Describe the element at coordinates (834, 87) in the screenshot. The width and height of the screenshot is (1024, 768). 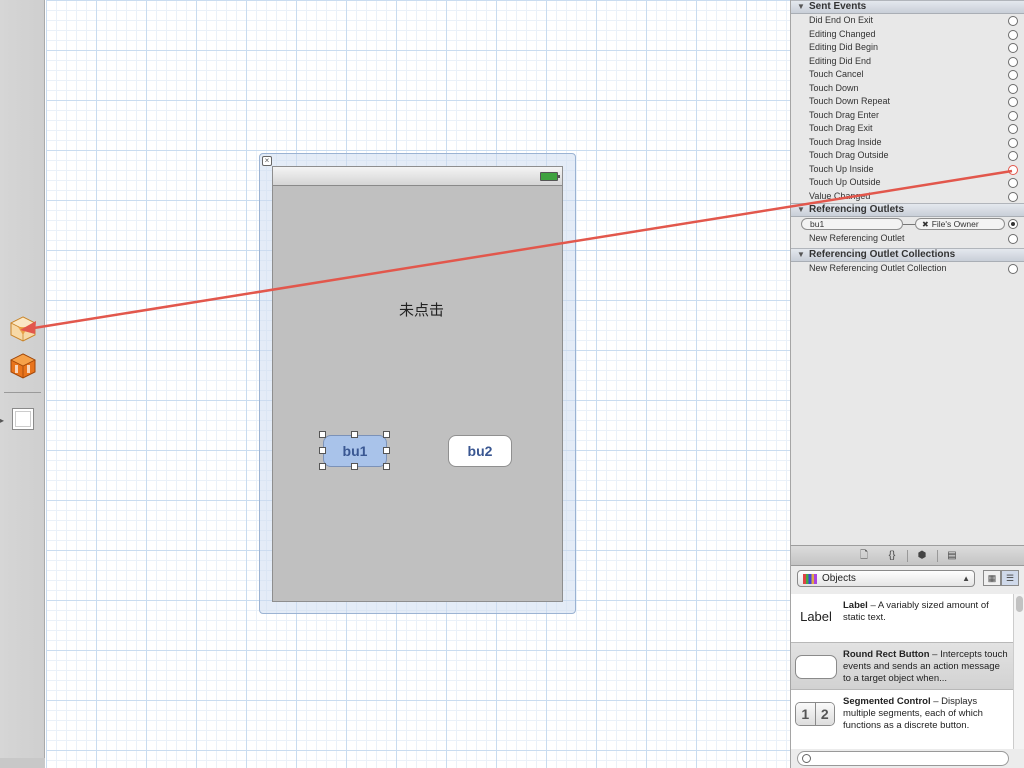
I see `event-label: Touch Down` at that location.